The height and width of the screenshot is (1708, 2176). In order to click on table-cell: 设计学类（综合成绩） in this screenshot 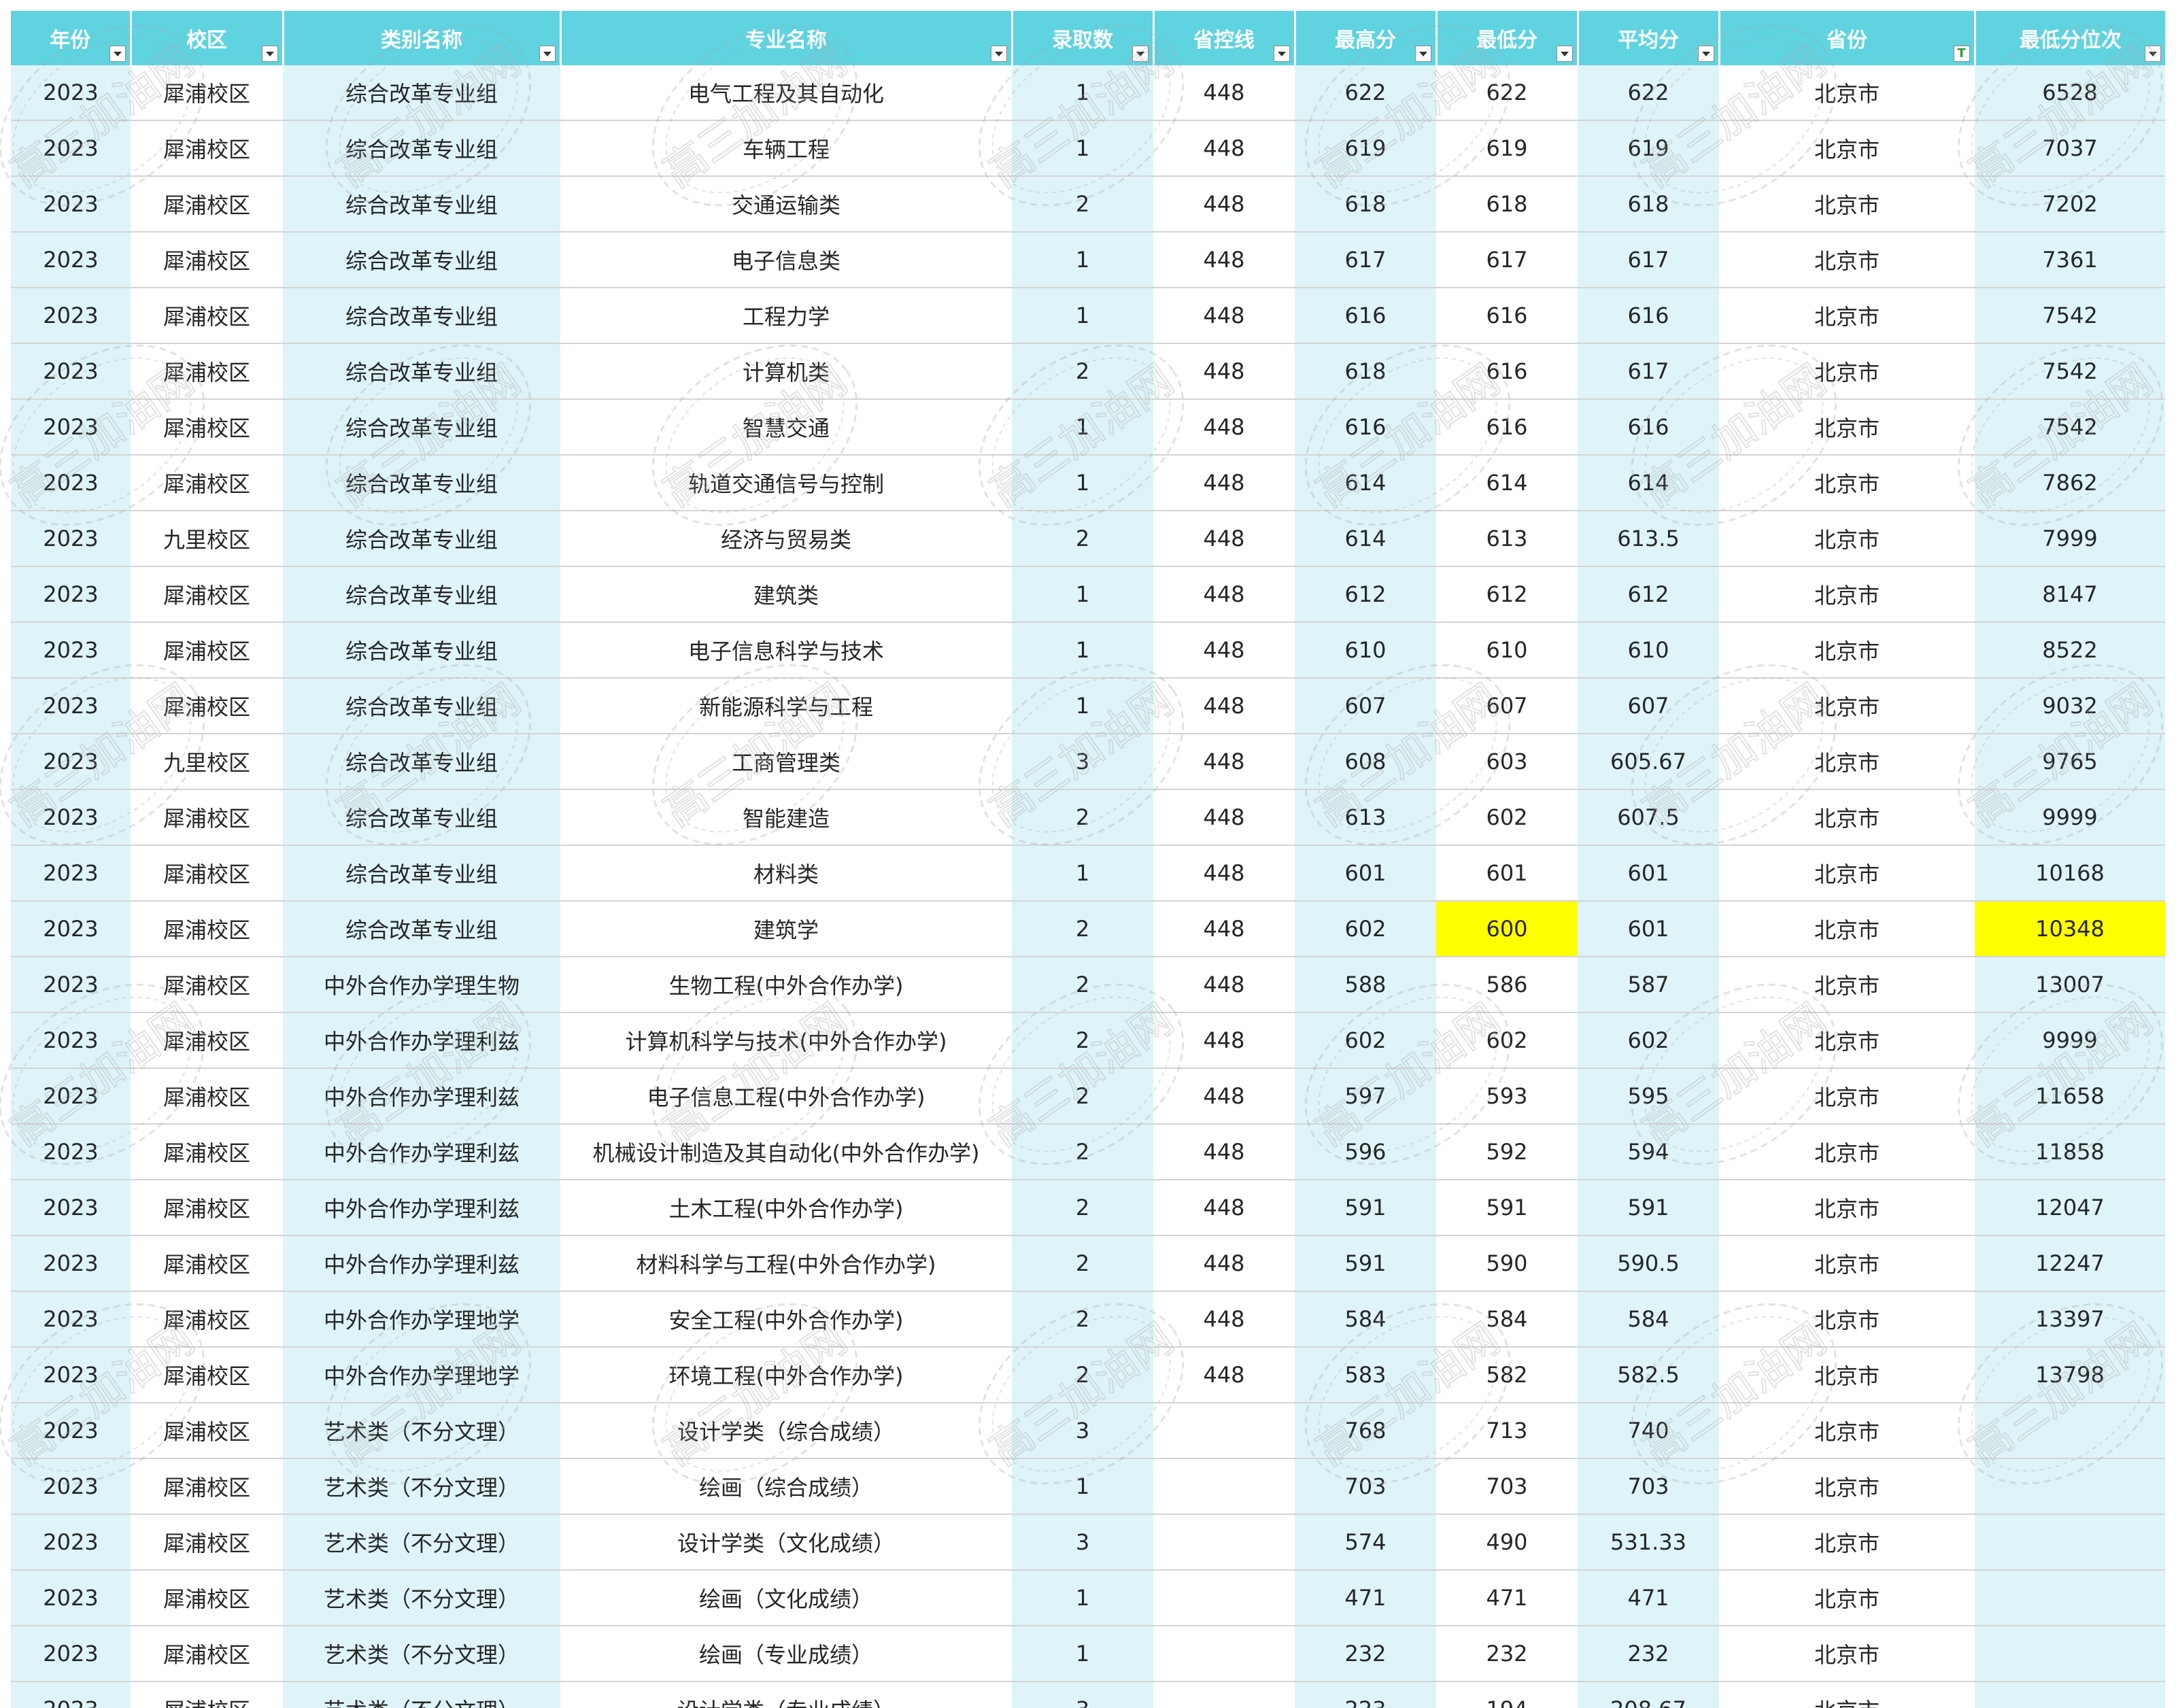, I will do `click(786, 1431)`.